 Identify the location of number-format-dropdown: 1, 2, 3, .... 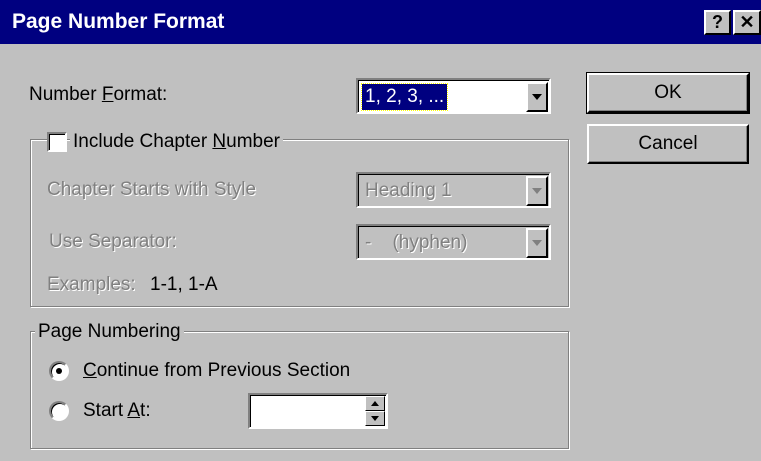
(453, 96).